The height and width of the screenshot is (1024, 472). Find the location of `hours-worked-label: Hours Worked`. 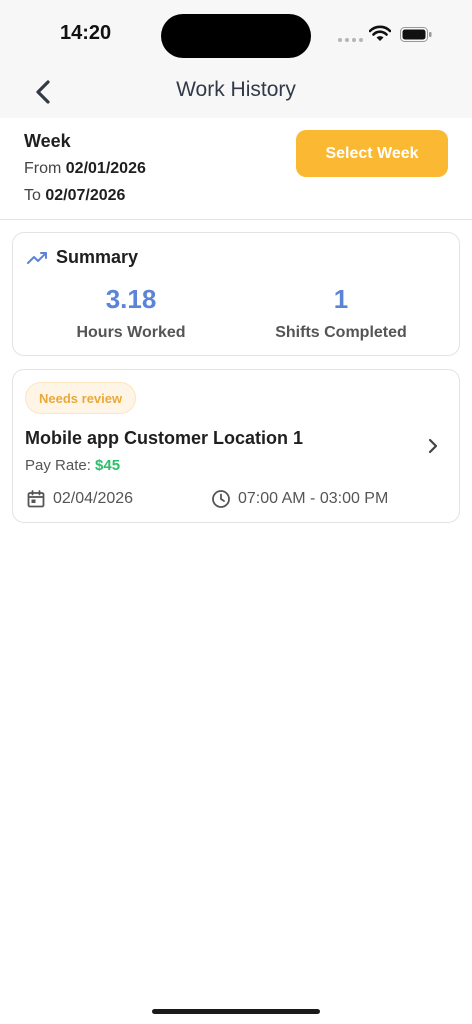

hours-worked-label: Hours Worked is located at coordinates (131, 332).